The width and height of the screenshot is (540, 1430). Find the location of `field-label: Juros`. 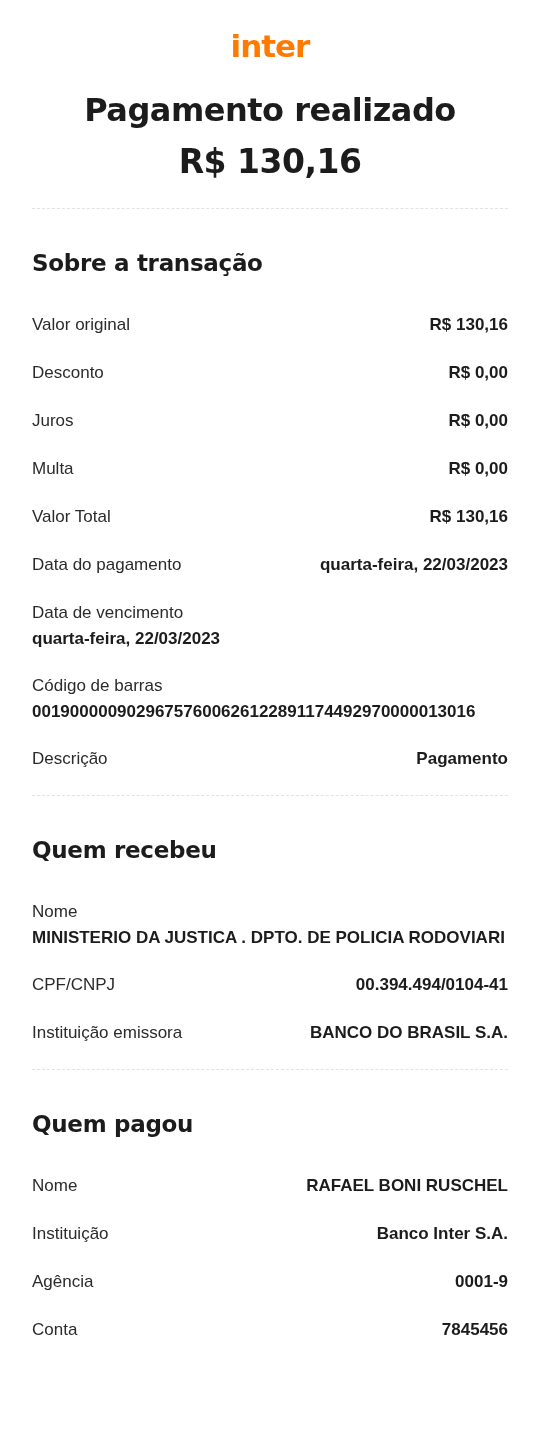

field-label: Juros is located at coordinates (53, 421).